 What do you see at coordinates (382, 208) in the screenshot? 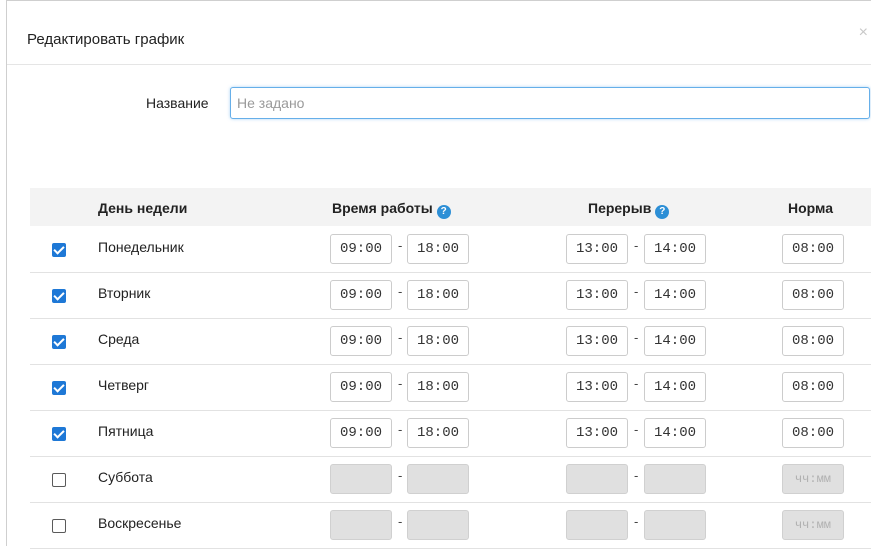
I see `header-work-time-label: Время работы` at bounding box center [382, 208].